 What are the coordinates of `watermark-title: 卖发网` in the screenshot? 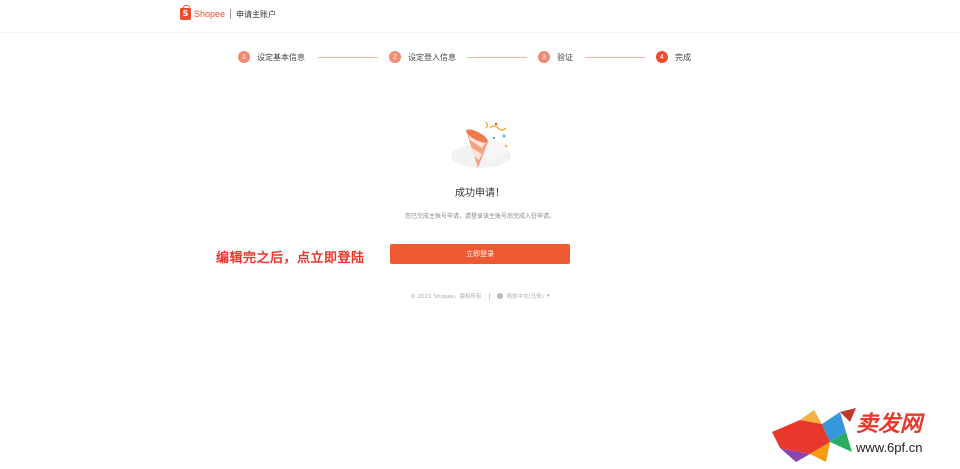 It's located at (889, 424).